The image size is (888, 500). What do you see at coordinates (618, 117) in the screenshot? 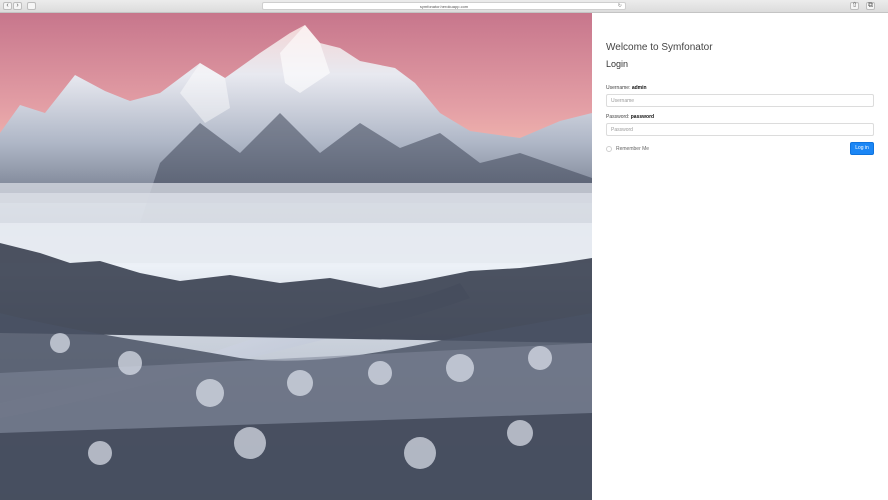
I see `password-label-text: Password:` at bounding box center [618, 117].